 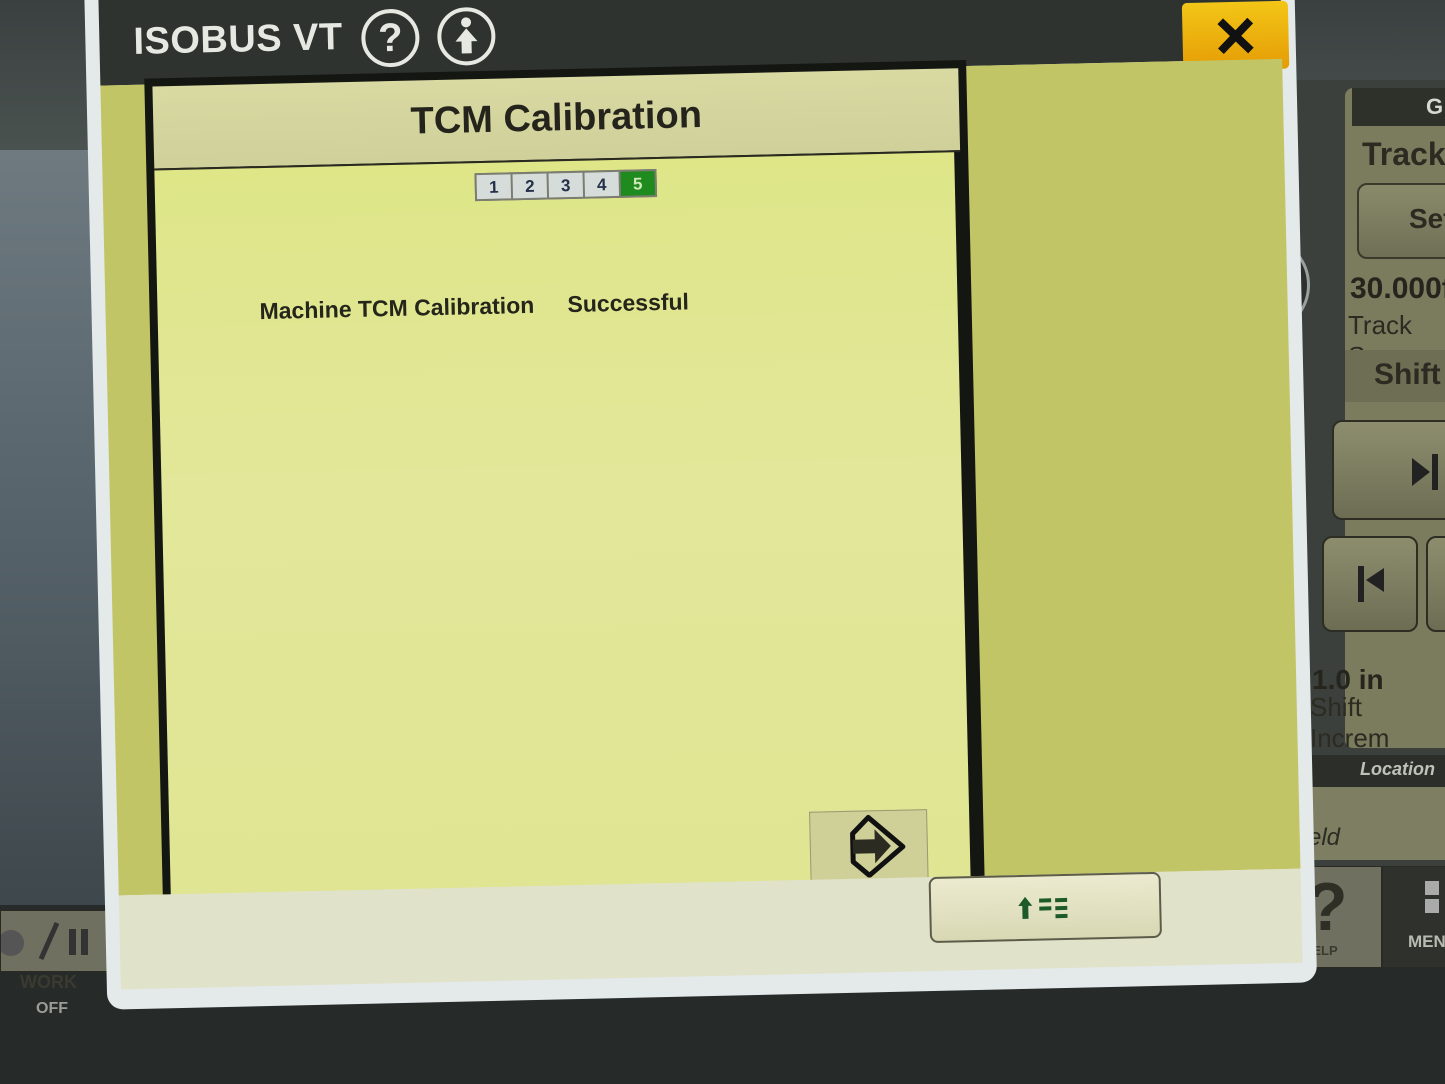 I want to click on step-2: 2, so click(x=530, y=186).